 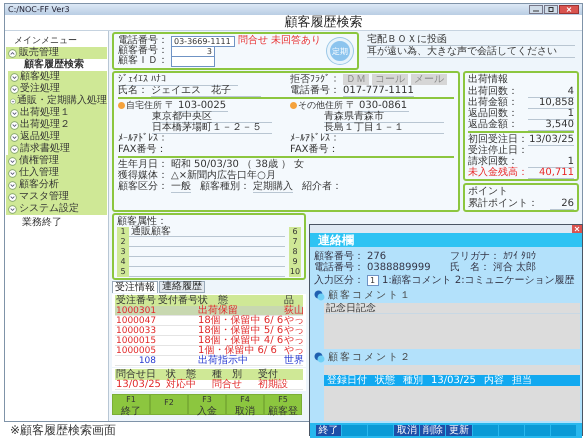 I want to click on address-line: 東京都中央区, so click(x=212, y=116).